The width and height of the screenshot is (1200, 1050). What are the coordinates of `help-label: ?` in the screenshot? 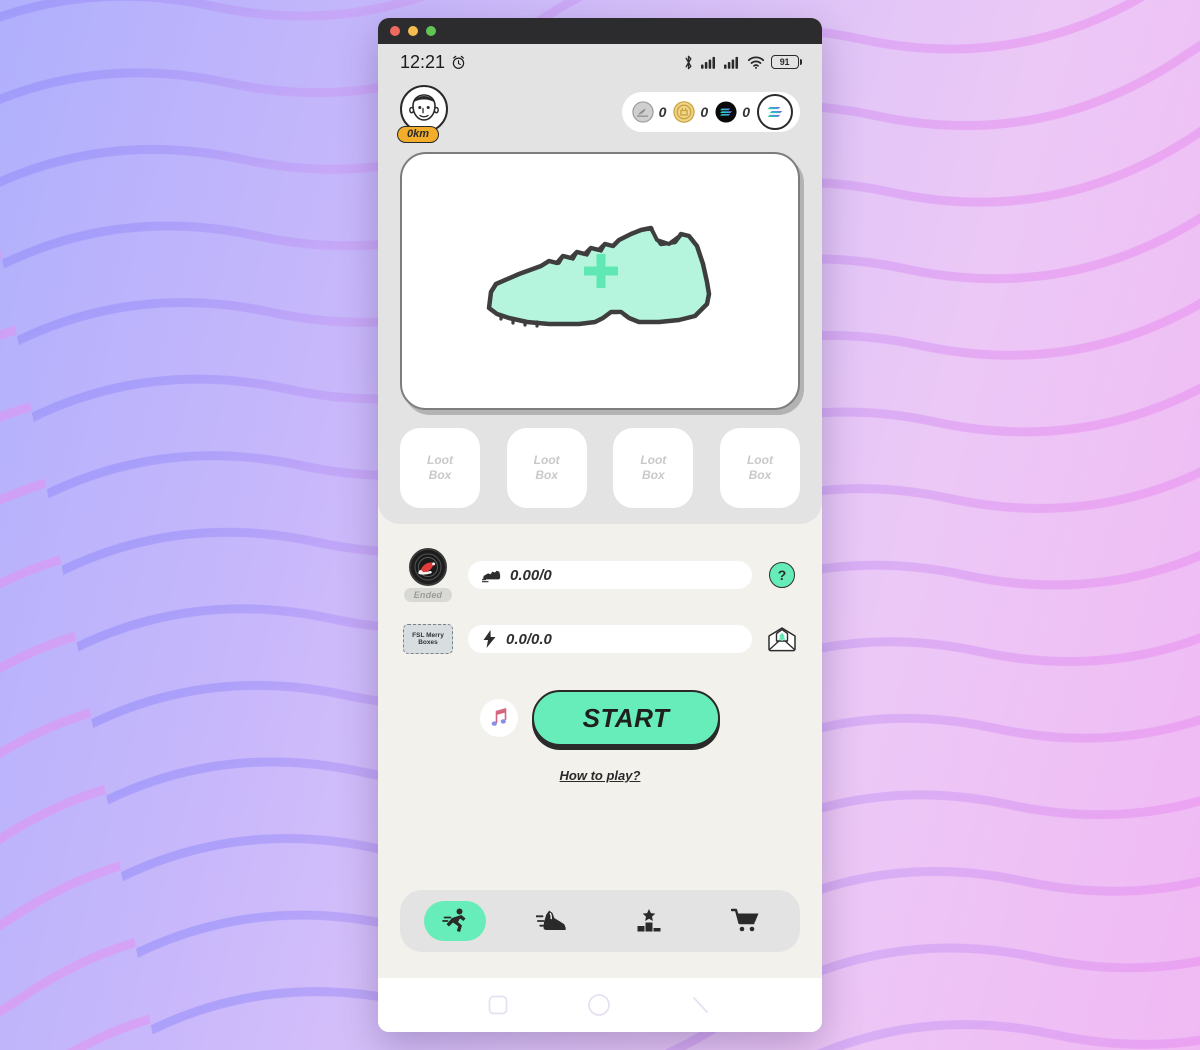 It's located at (782, 575).